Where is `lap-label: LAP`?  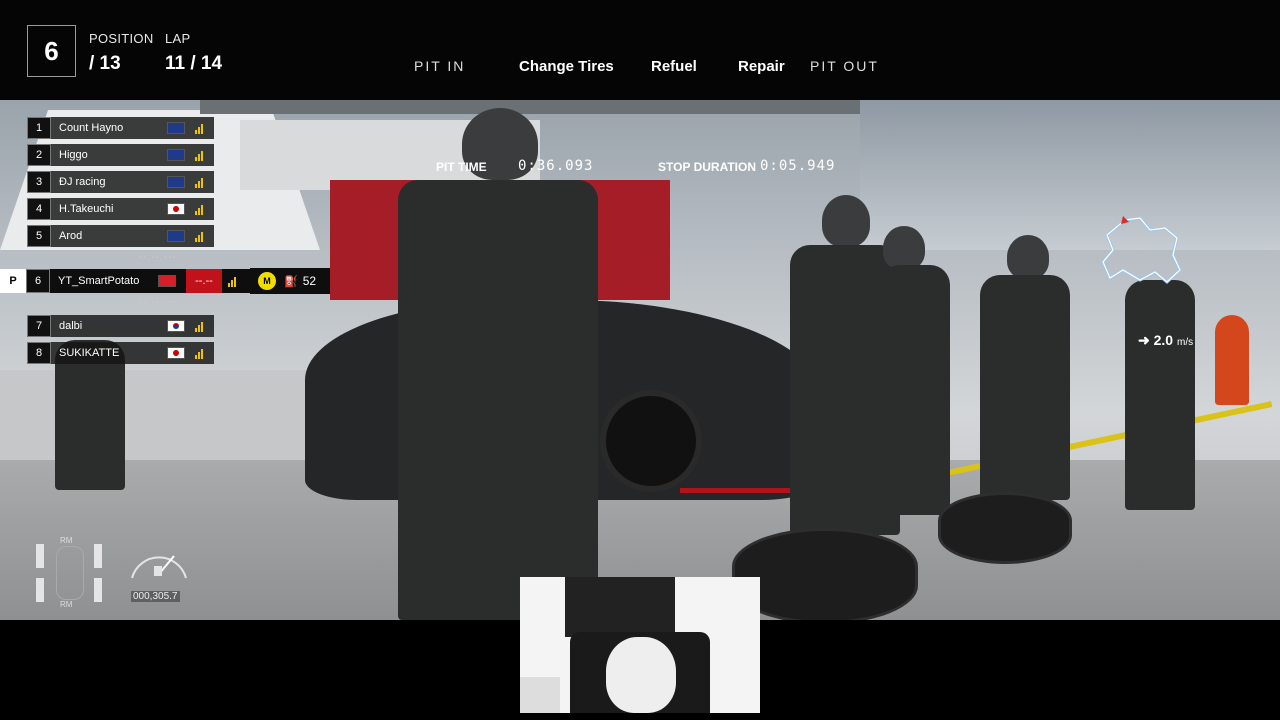 lap-label: LAP is located at coordinates (178, 38).